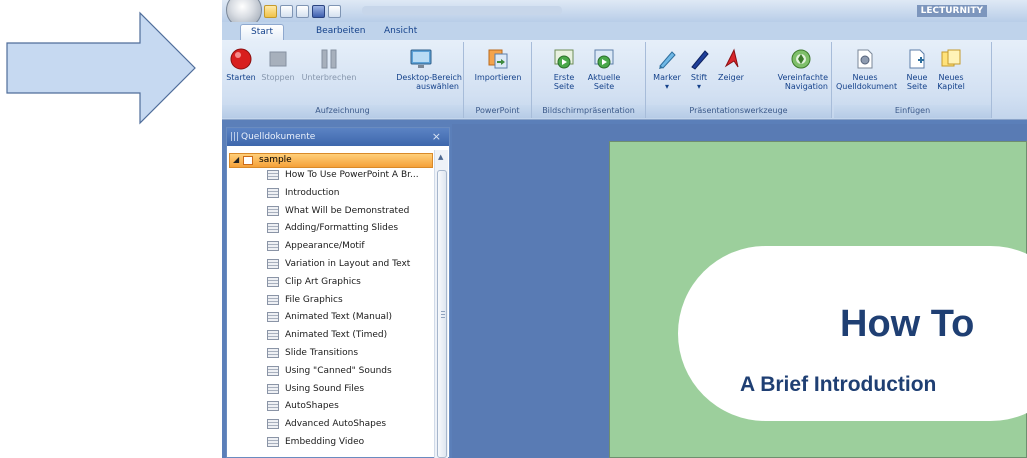  I want to click on slide-list-item: Slide Transitions, so click(350, 353).